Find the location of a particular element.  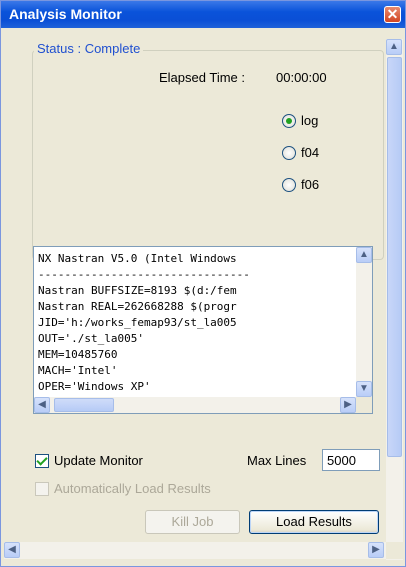

radio-f04: f04 is located at coordinates (300, 152).